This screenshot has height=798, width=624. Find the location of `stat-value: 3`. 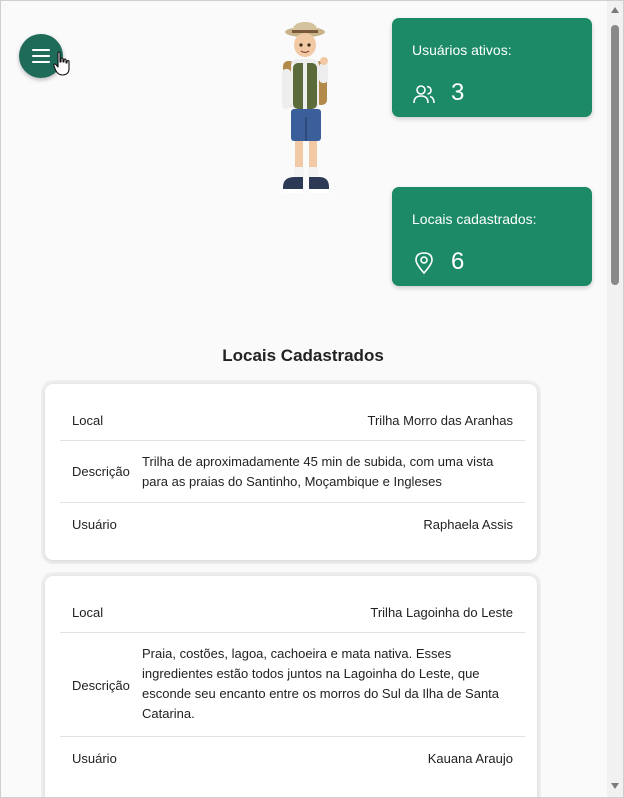

stat-value: 3 is located at coordinates (458, 92).